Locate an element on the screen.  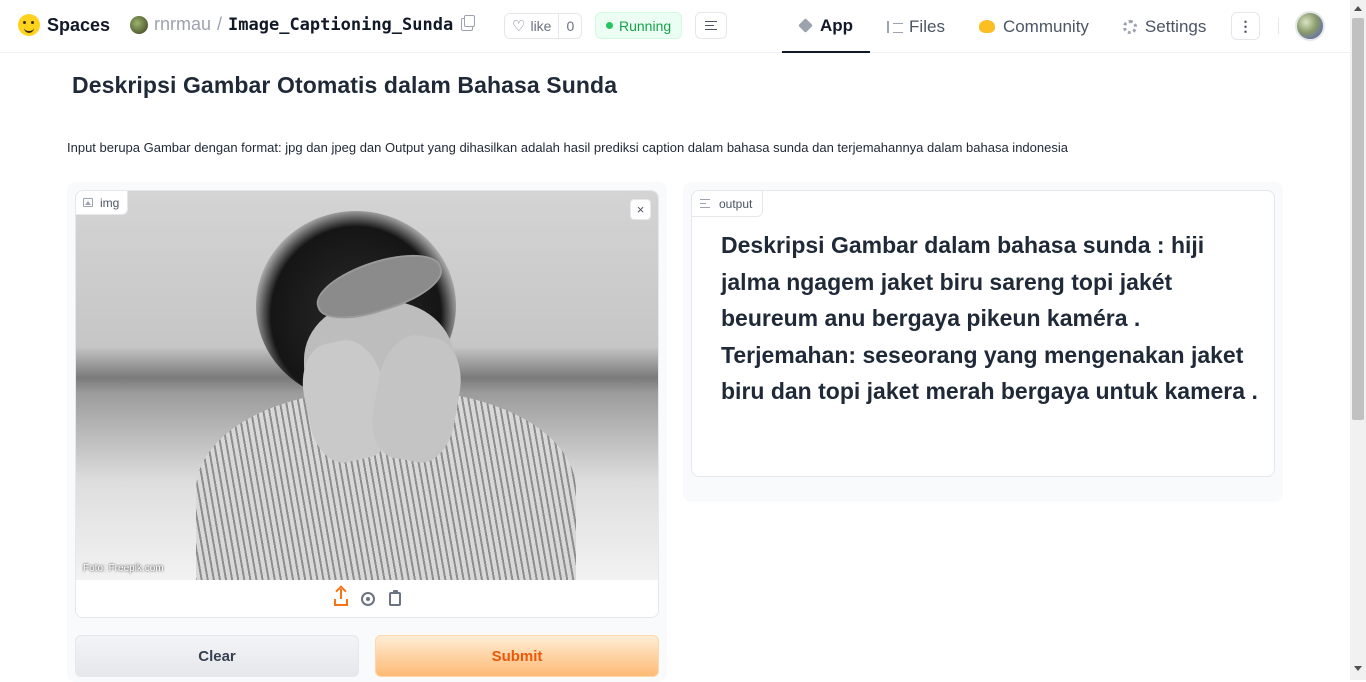
more-options-button: ⋮ is located at coordinates (1245, 26).